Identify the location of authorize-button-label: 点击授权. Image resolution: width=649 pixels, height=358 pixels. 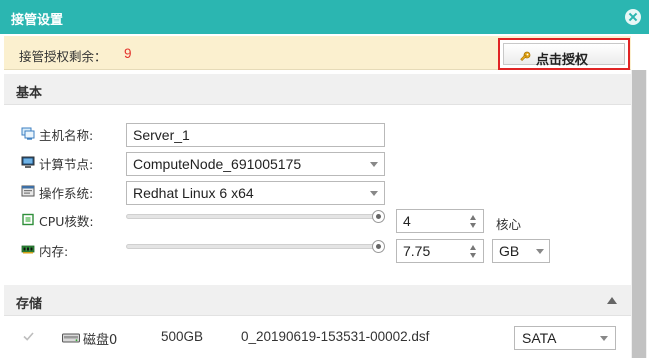
(562, 60).